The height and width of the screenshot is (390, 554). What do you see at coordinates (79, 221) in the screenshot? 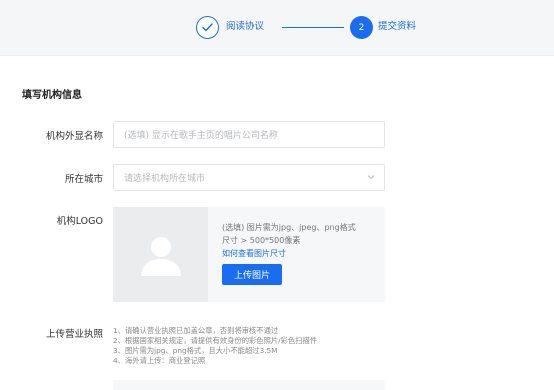
I see `logo-label: 机构LOGO` at bounding box center [79, 221].